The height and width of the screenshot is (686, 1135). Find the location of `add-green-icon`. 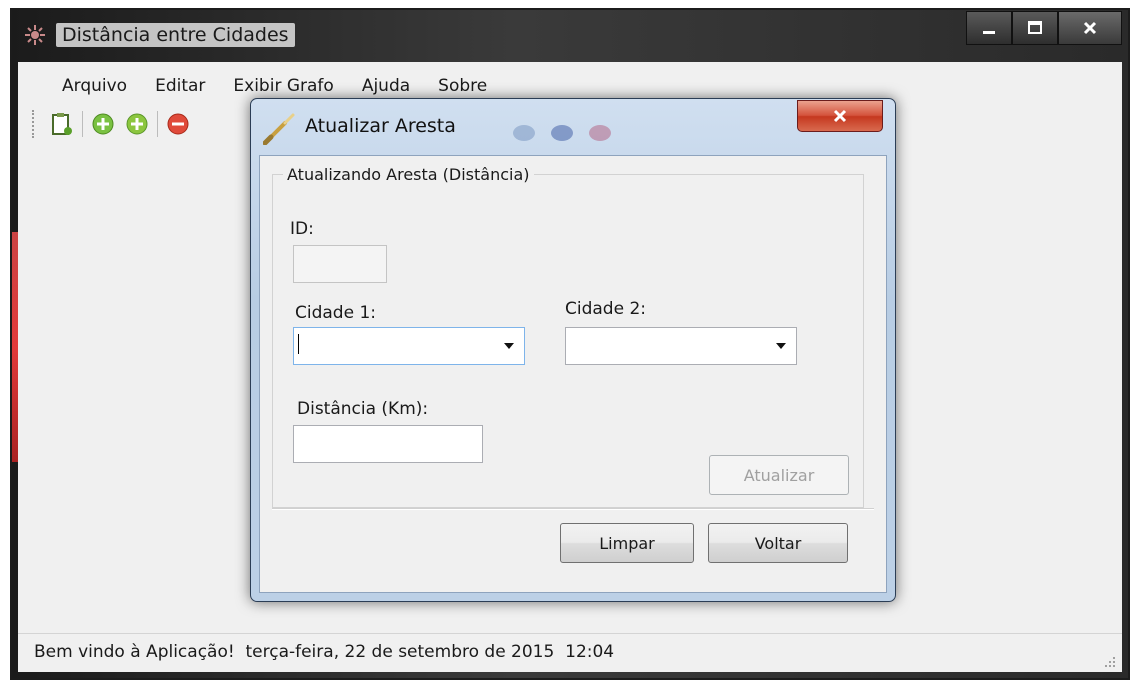

add-green-icon is located at coordinates (103, 124).